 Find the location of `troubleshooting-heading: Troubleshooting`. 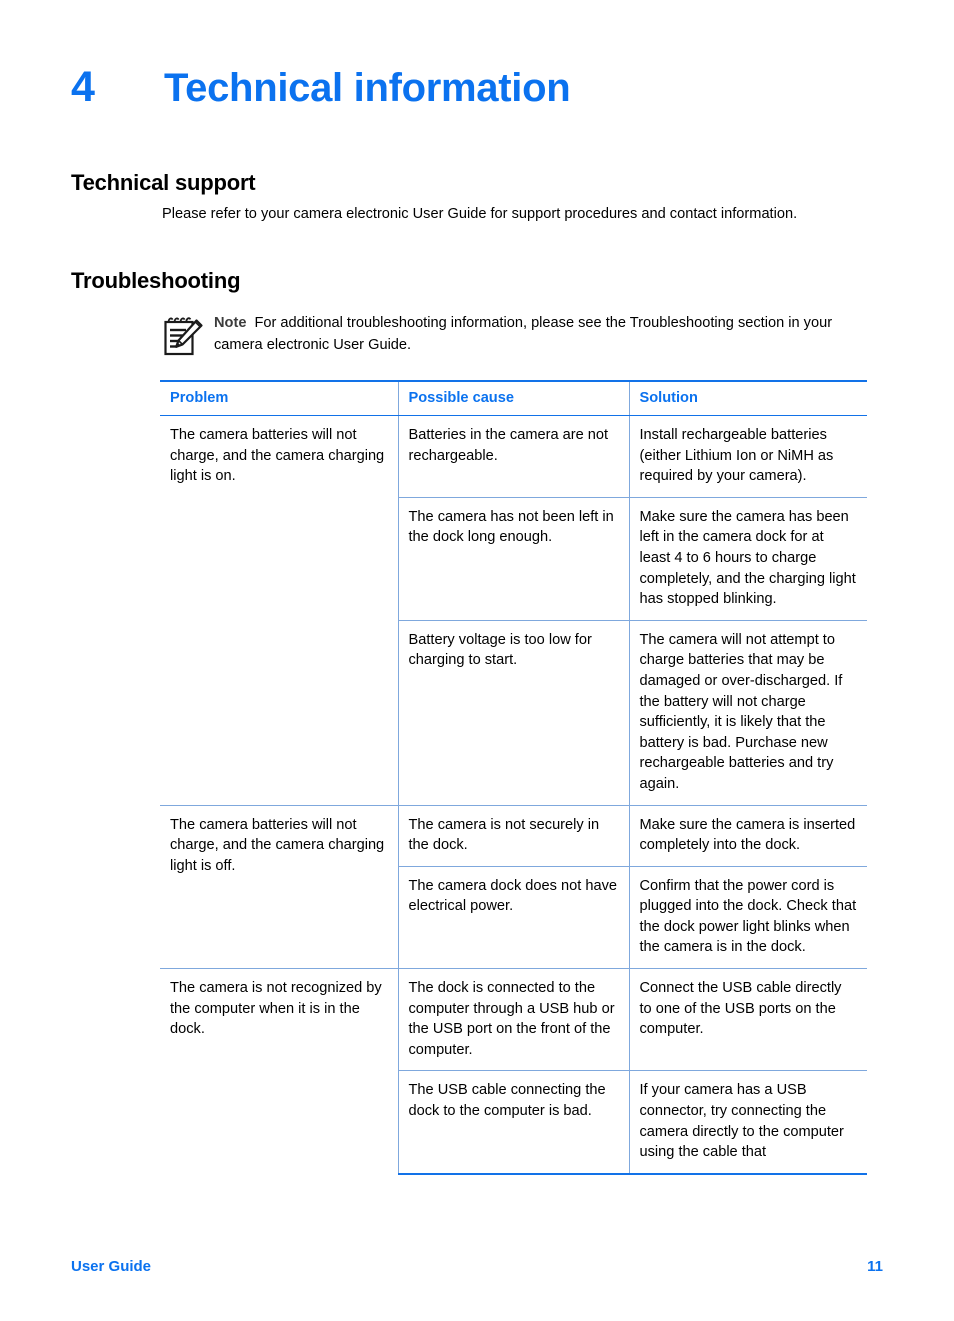

troubleshooting-heading: Troubleshooting is located at coordinates (156, 280).